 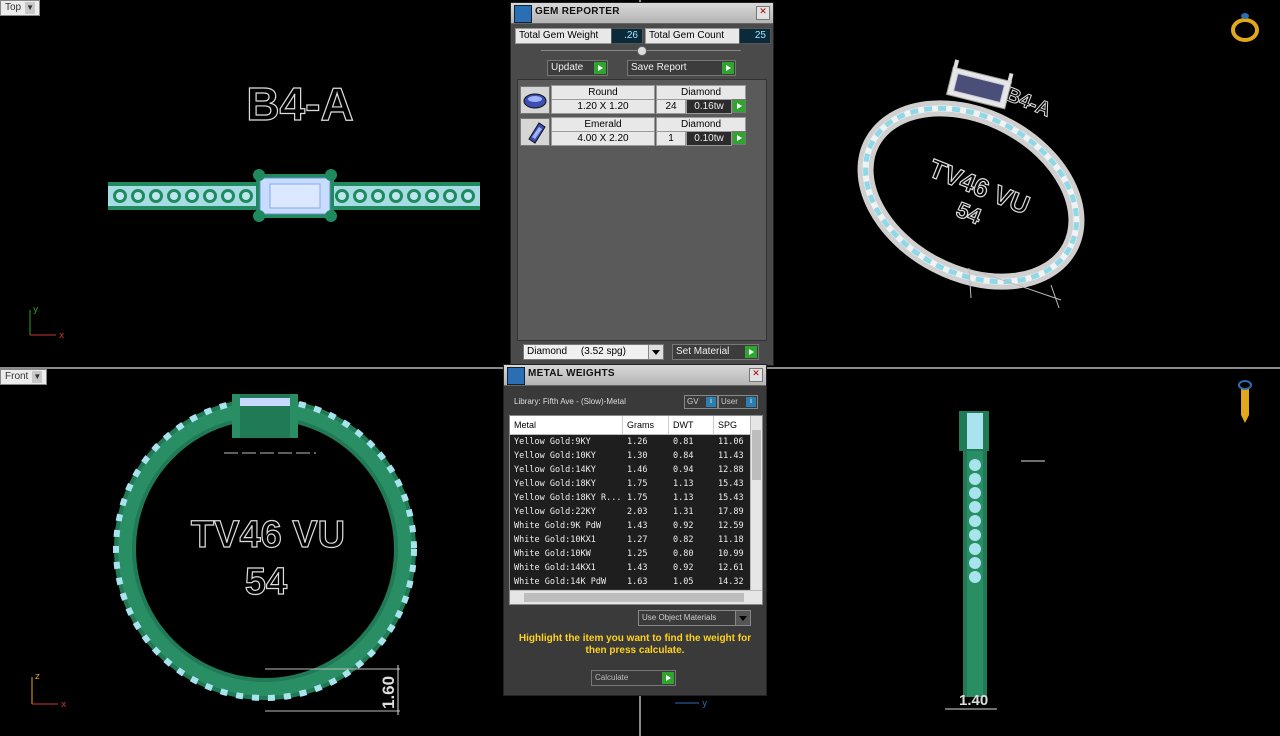 I want to click on horizontal-scrollbar, so click(x=636, y=597).